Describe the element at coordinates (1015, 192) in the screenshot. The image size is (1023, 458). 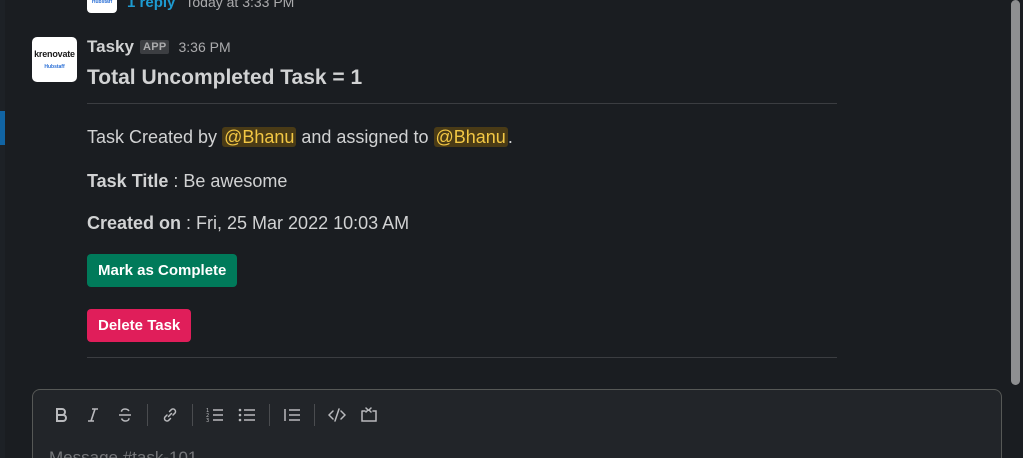
I see `scrollbar` at that location.